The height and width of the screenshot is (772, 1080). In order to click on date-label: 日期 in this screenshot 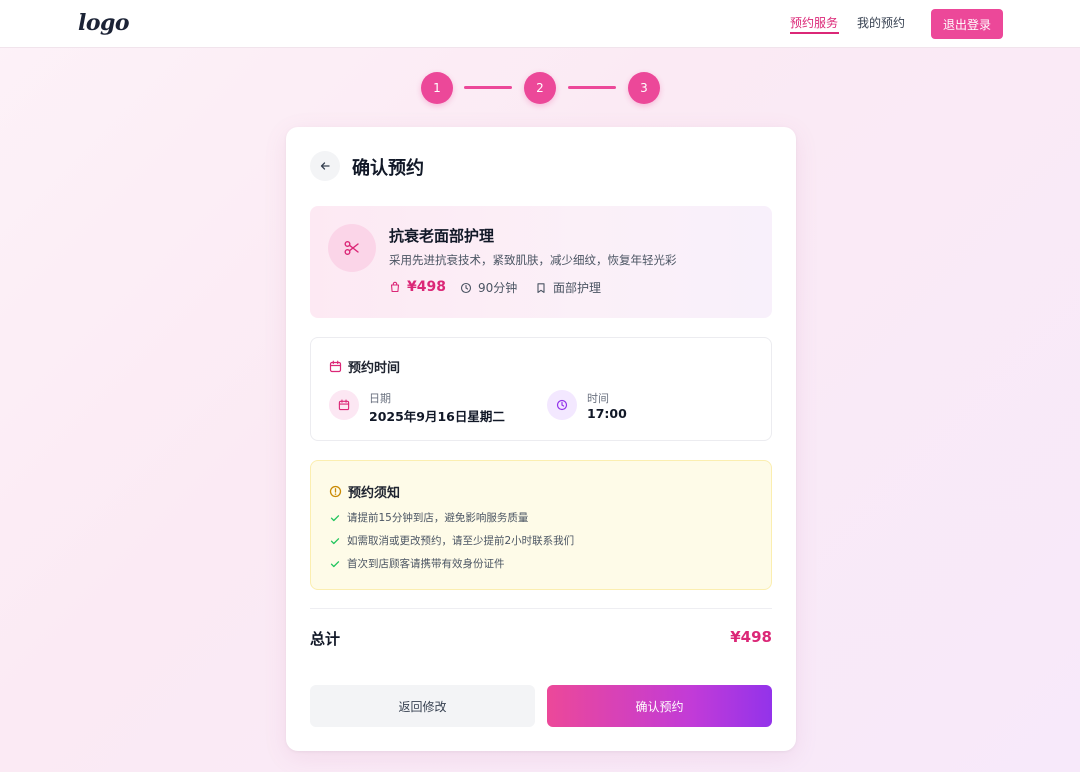, I will do `click(380, 398)`.